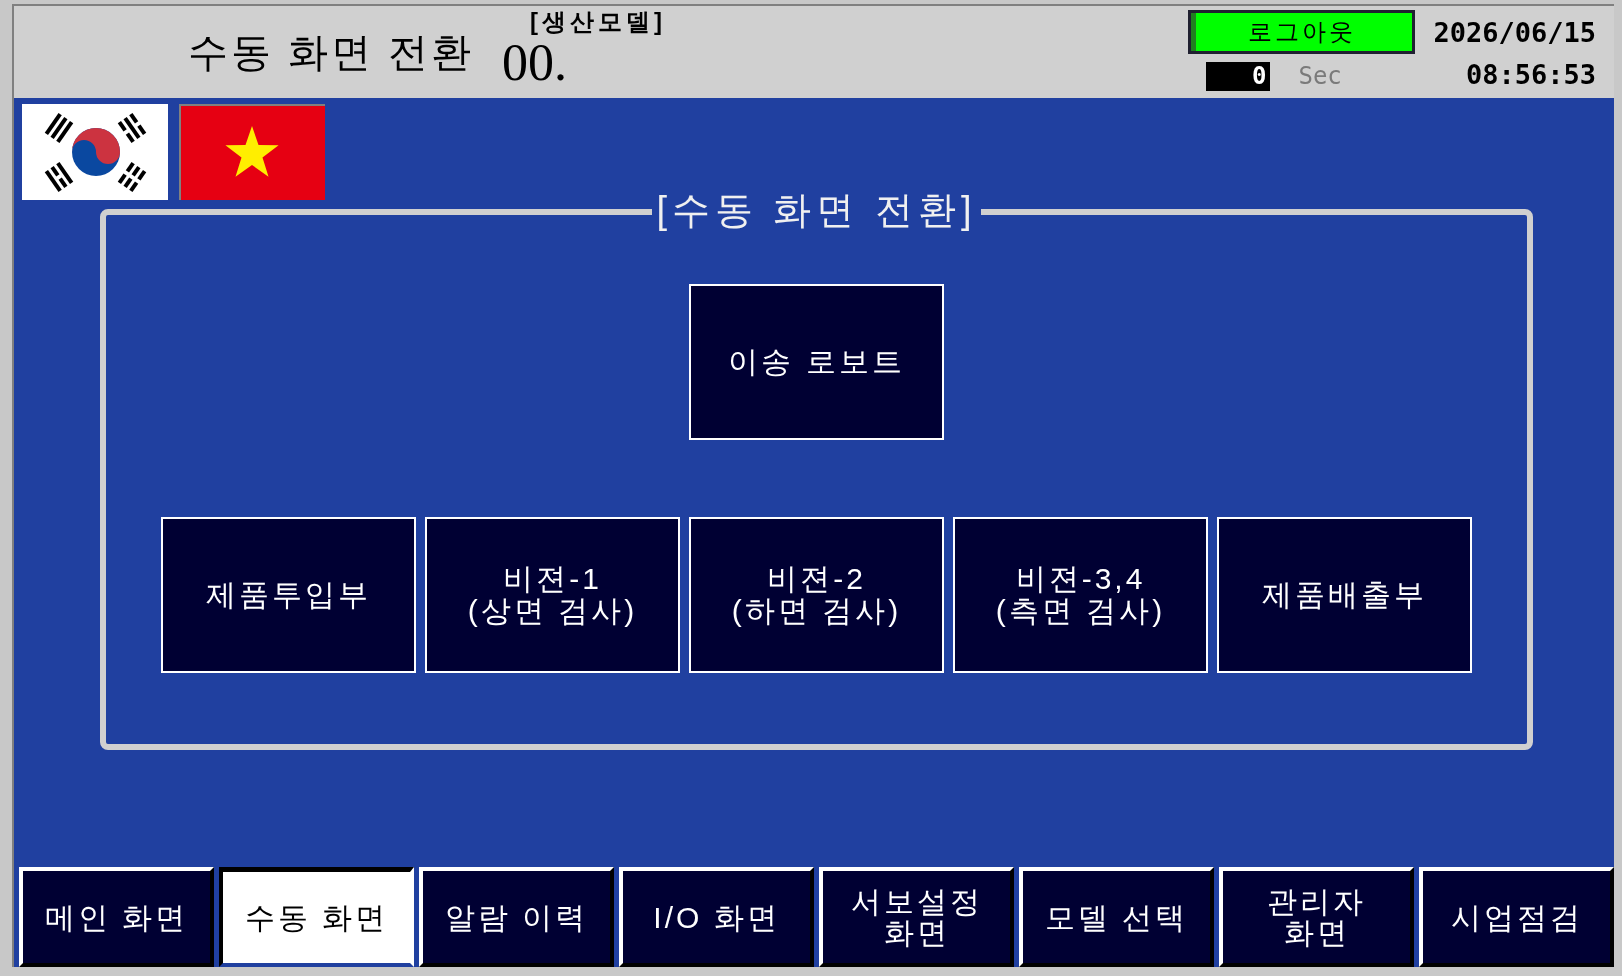 This screenshot has width=1622, height=976. I want to click on screen-button: 제품배출부, so click(1344, 595).